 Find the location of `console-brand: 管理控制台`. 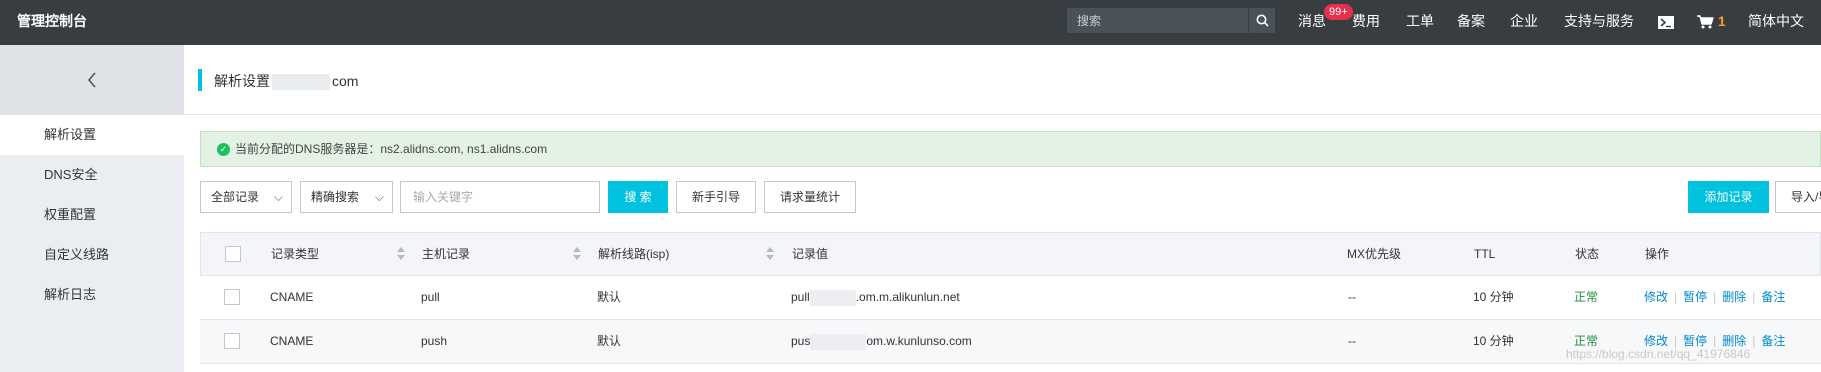

console-brand: 管理控制台 is located at coordinates (52, 21).